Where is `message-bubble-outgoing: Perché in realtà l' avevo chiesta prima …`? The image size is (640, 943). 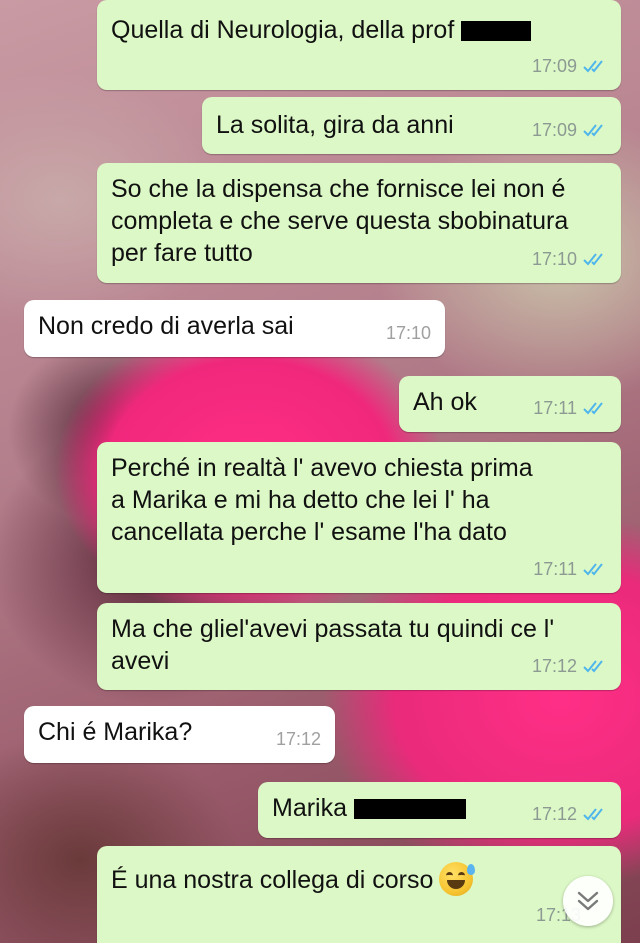
message-bubble-outgoing: Perché in realtà l' avevo chiesta prima … is located at coordinates (359, 517).